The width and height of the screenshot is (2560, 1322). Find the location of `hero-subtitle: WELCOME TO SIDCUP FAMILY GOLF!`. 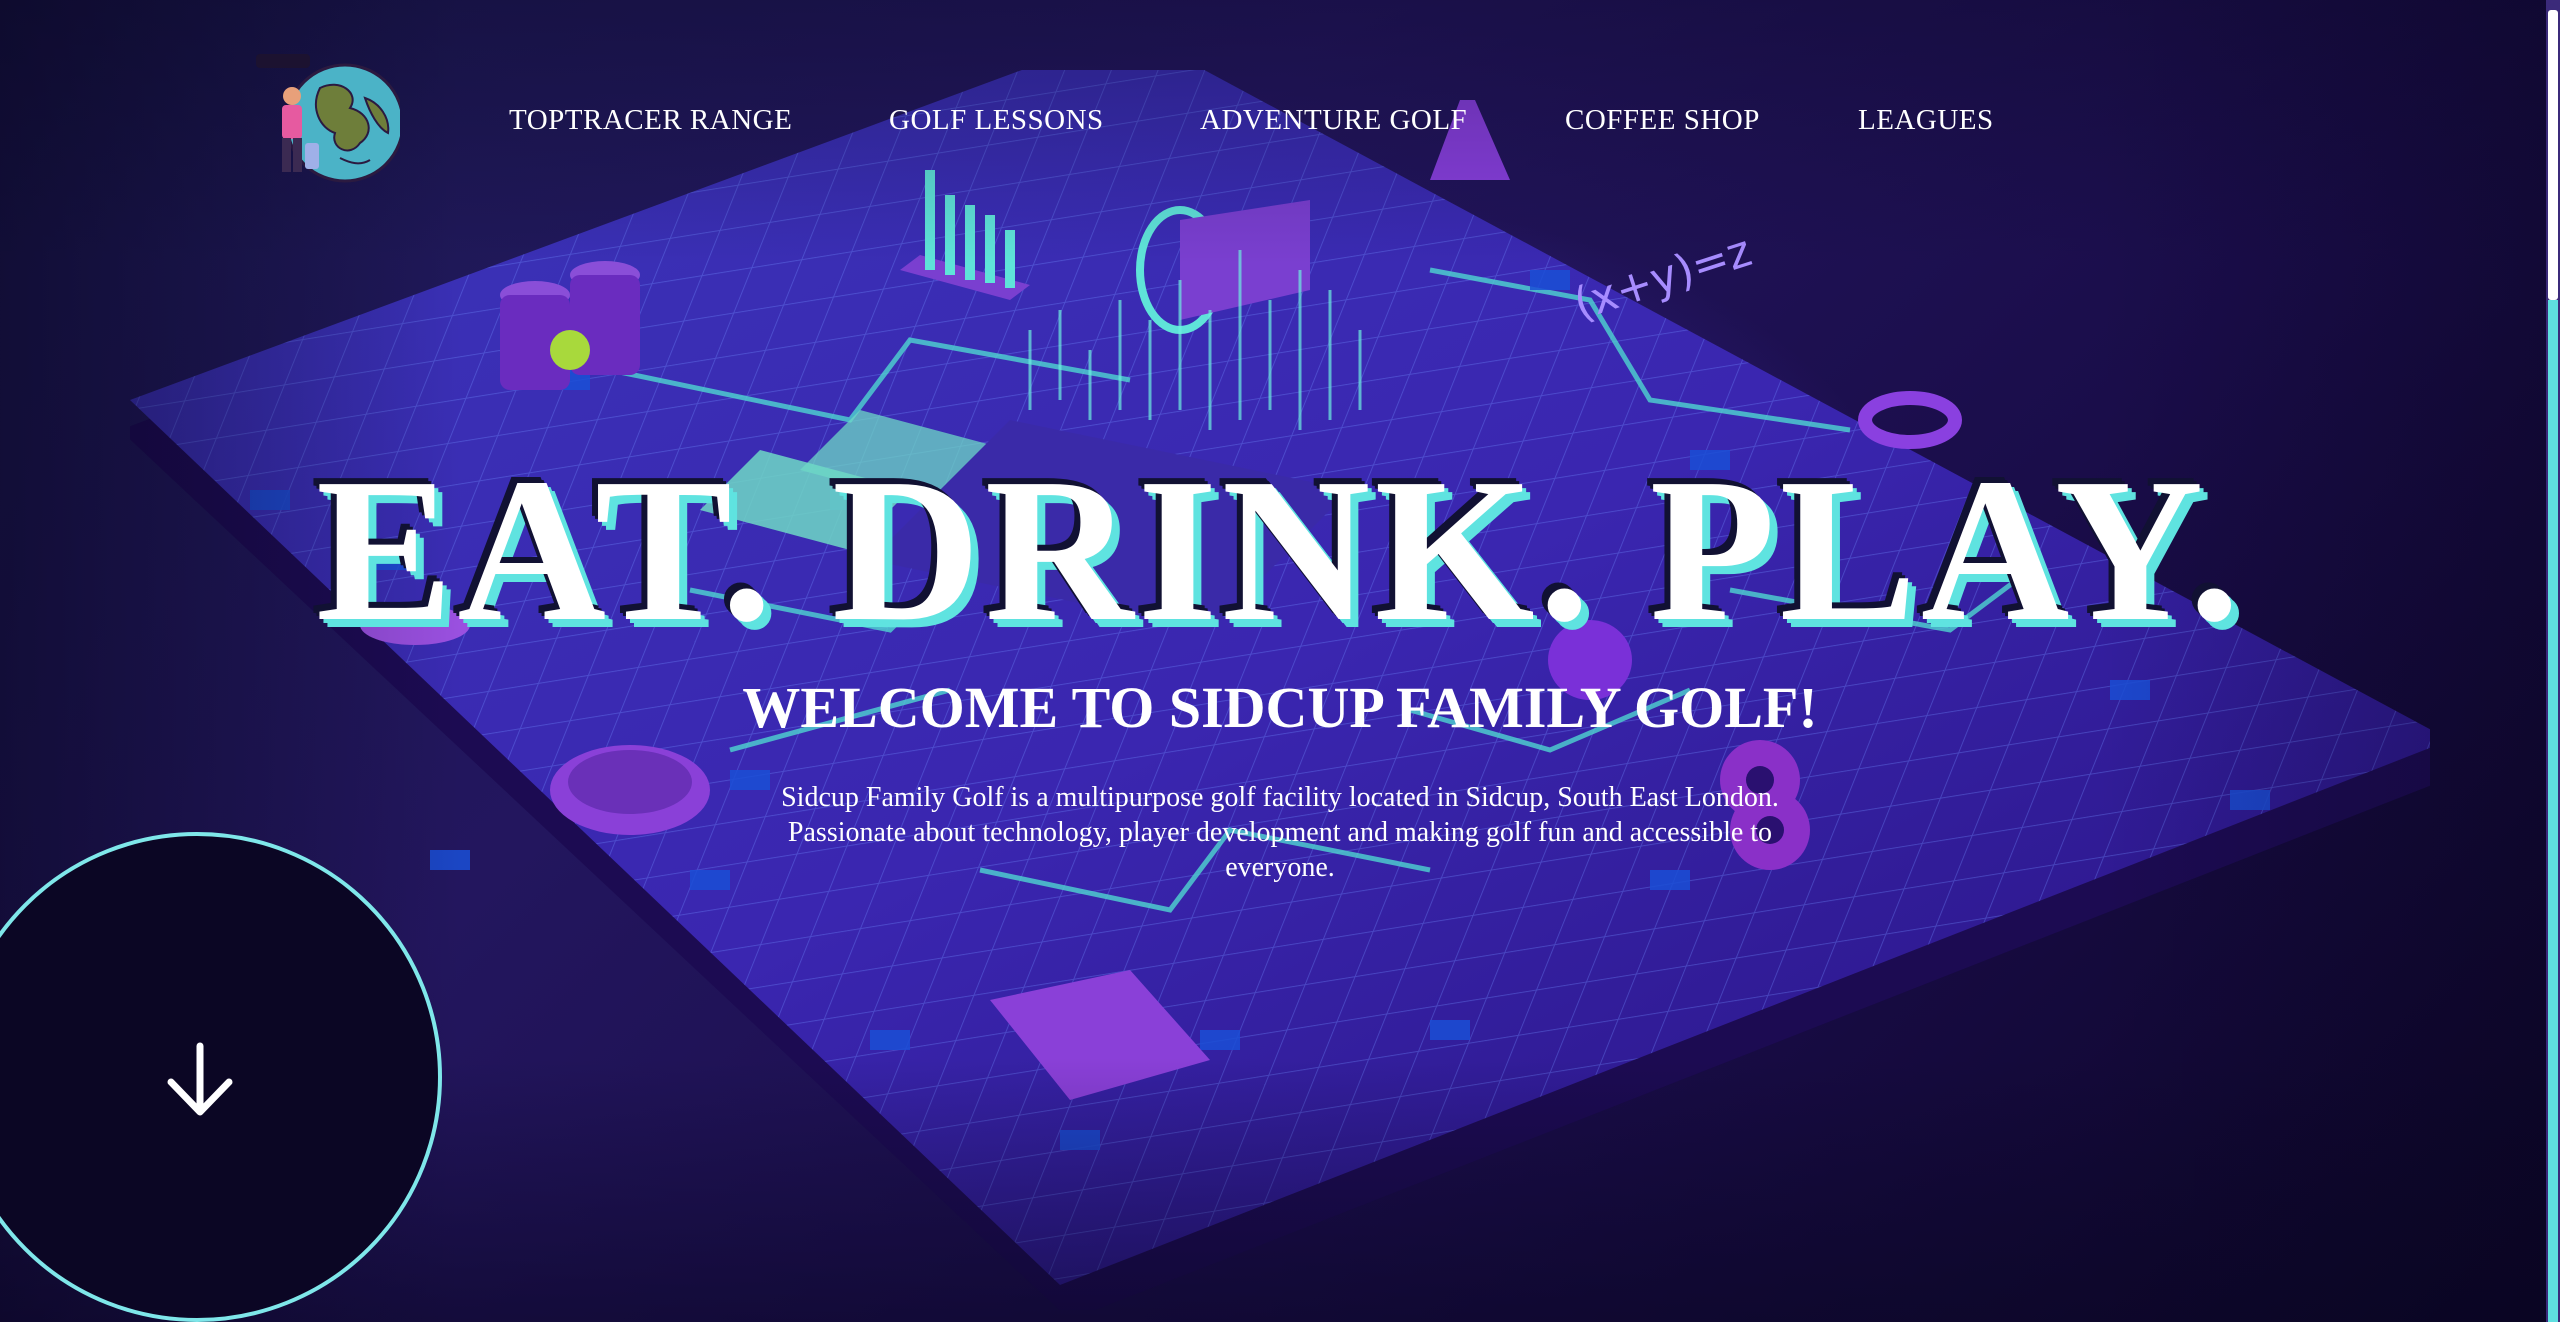

hero-subtitle: WELCOME TO SIDCUP FAMILY GOLF! is located at coordinates (1280, 707).